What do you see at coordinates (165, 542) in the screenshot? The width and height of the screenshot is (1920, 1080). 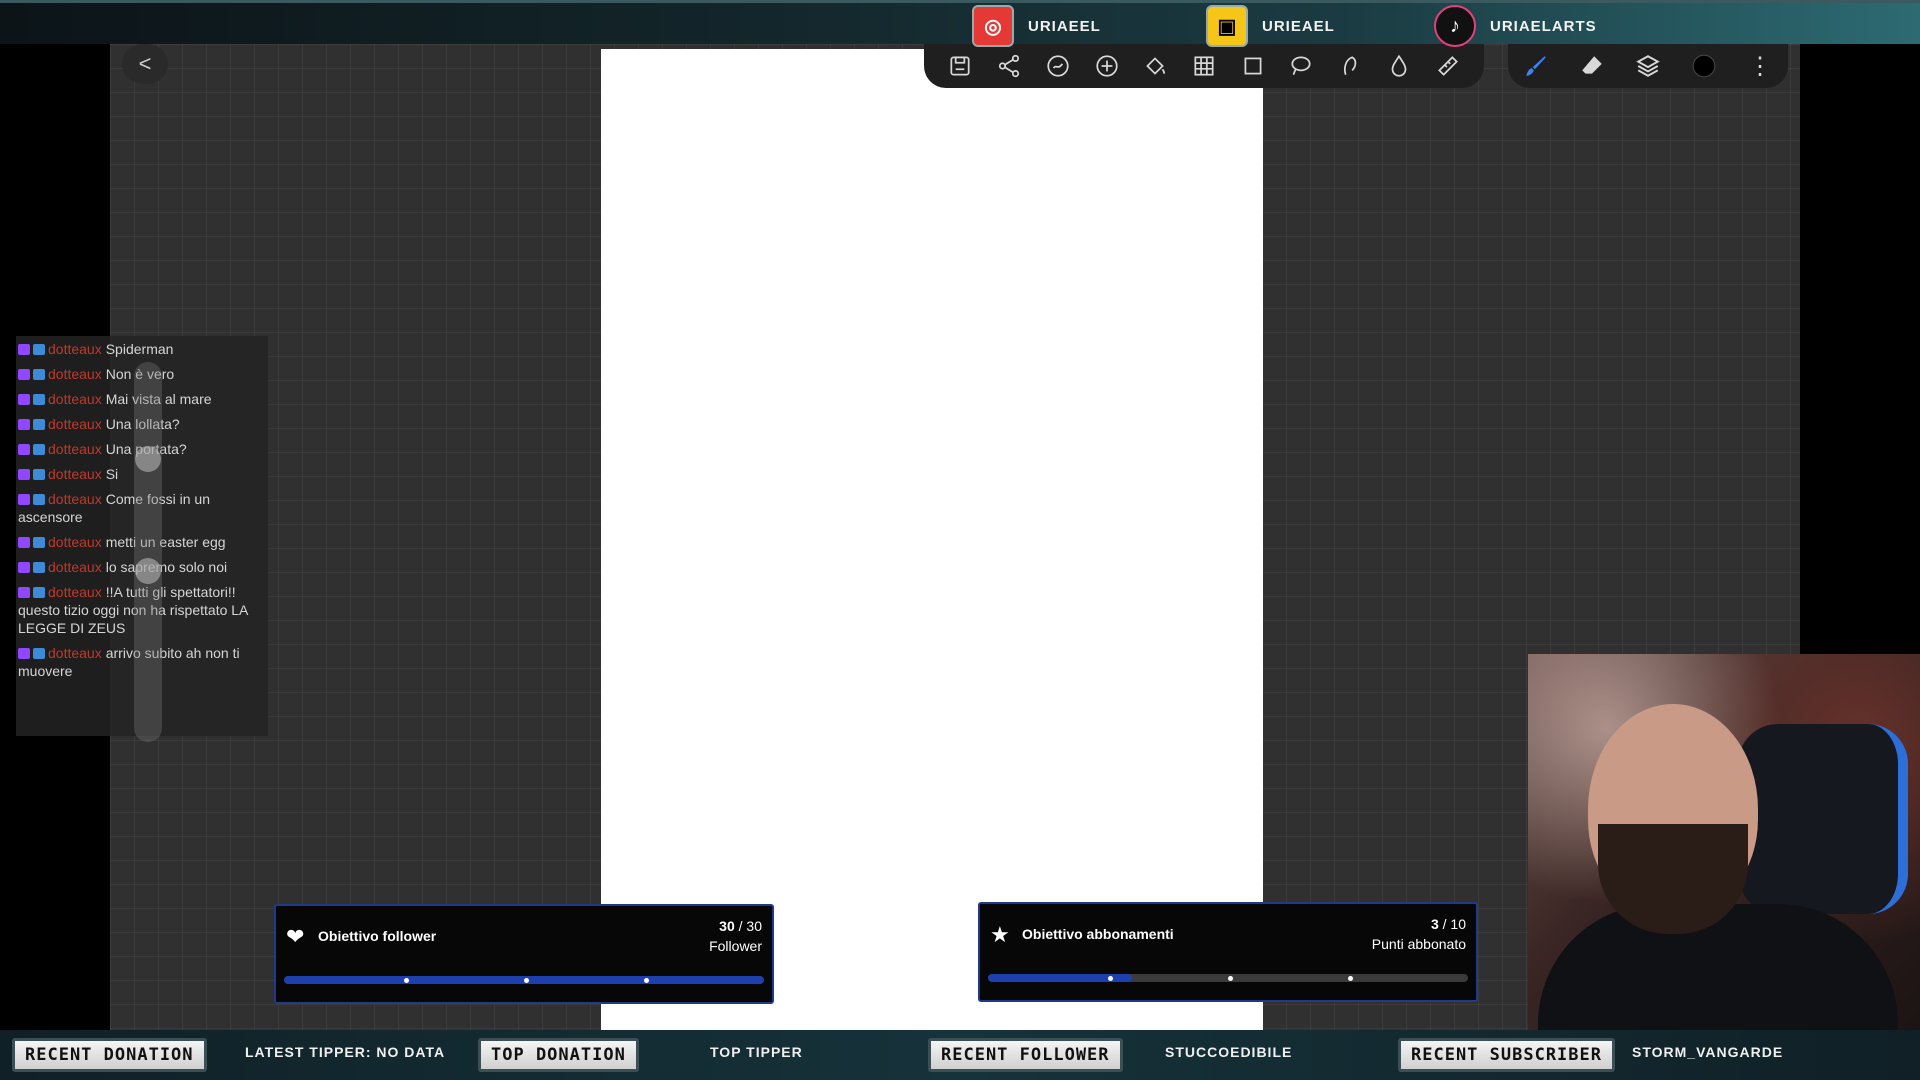 I see `chat-text: metti un easter egg` at bounding box center [165, 542].